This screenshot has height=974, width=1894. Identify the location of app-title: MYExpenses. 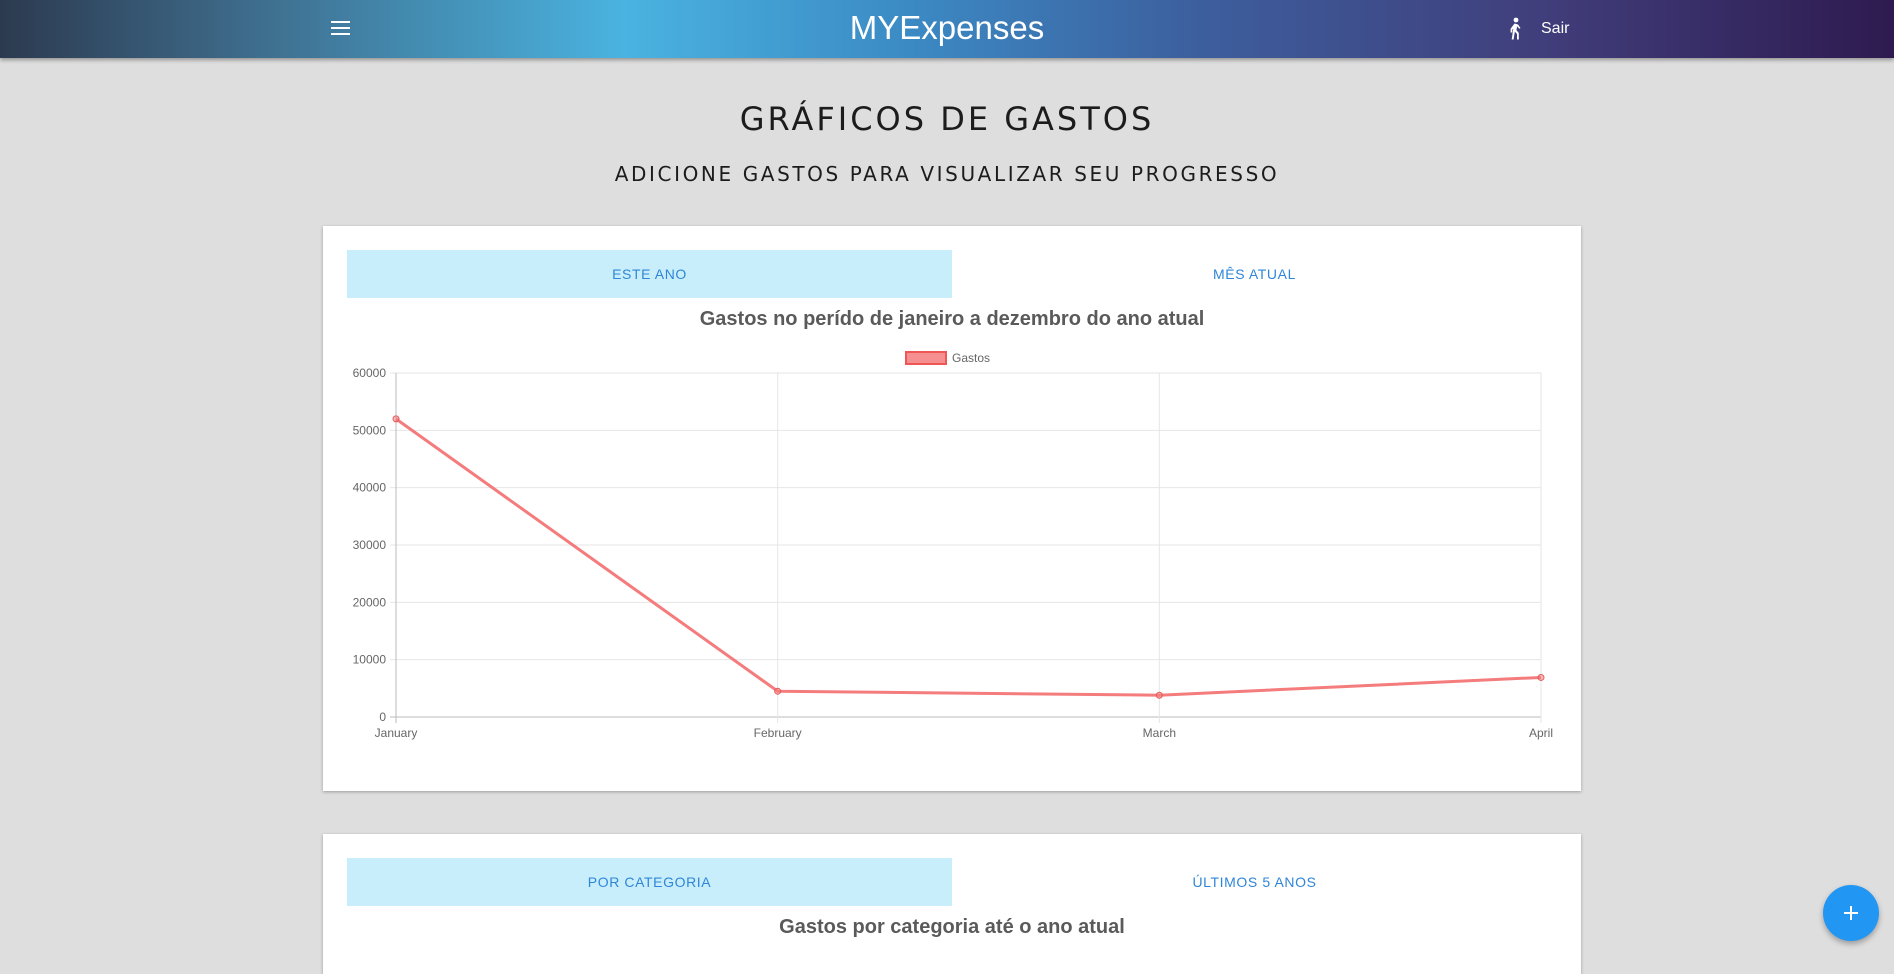
(947, 27).